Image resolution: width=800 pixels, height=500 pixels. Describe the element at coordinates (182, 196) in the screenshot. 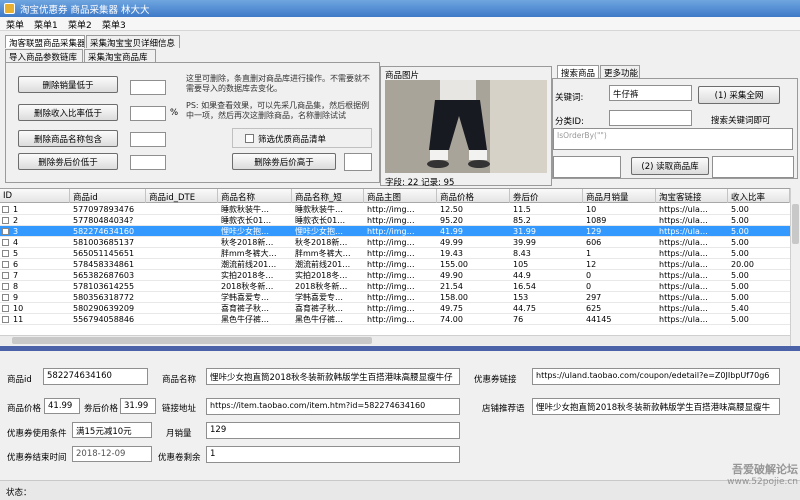

I see `column-header: 商品id_DTE` at that location.